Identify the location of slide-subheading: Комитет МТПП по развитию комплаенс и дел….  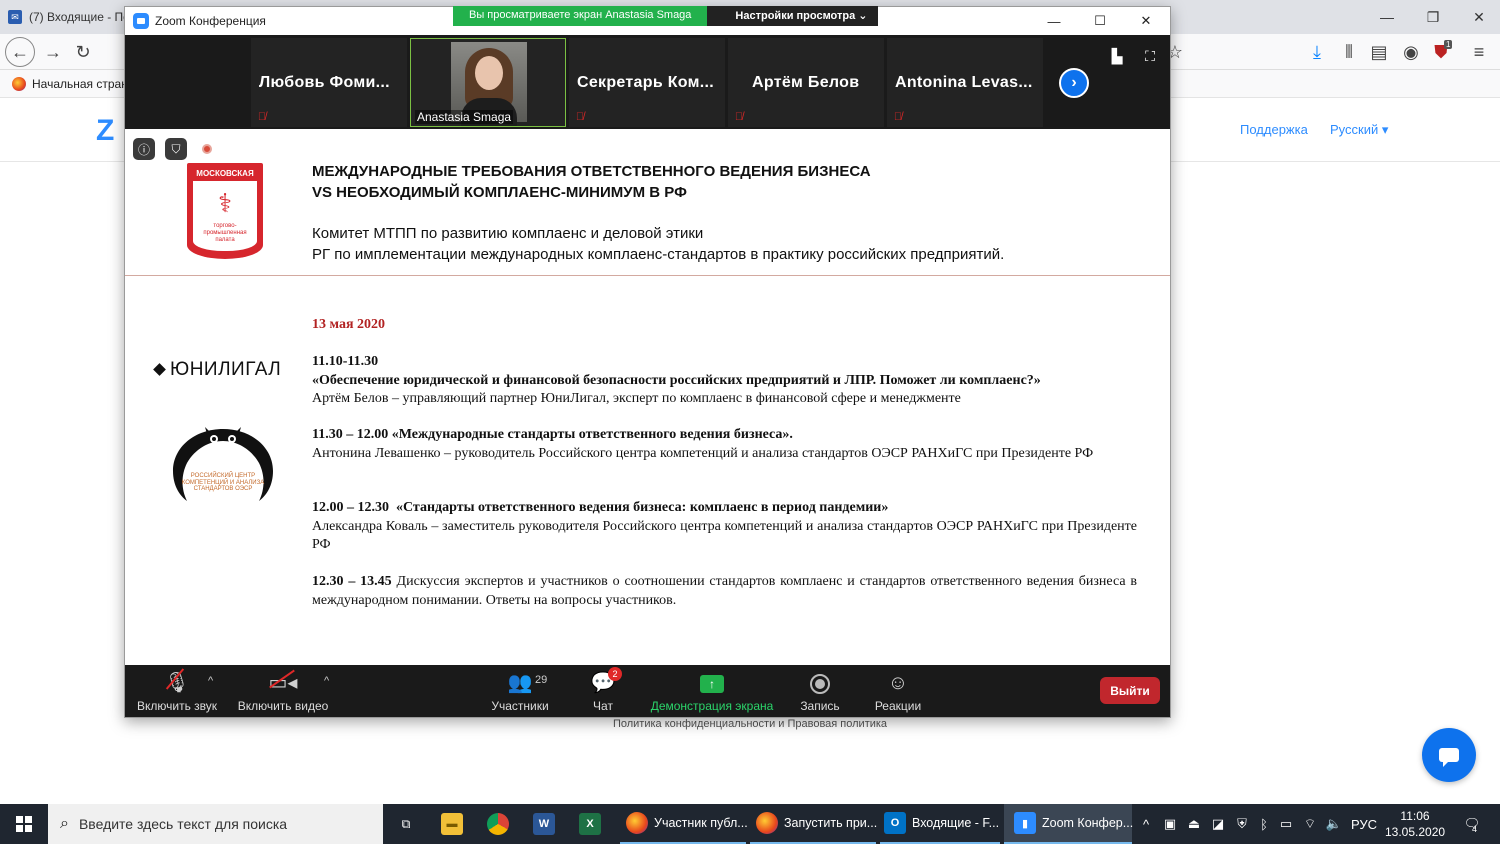
(732, 244).